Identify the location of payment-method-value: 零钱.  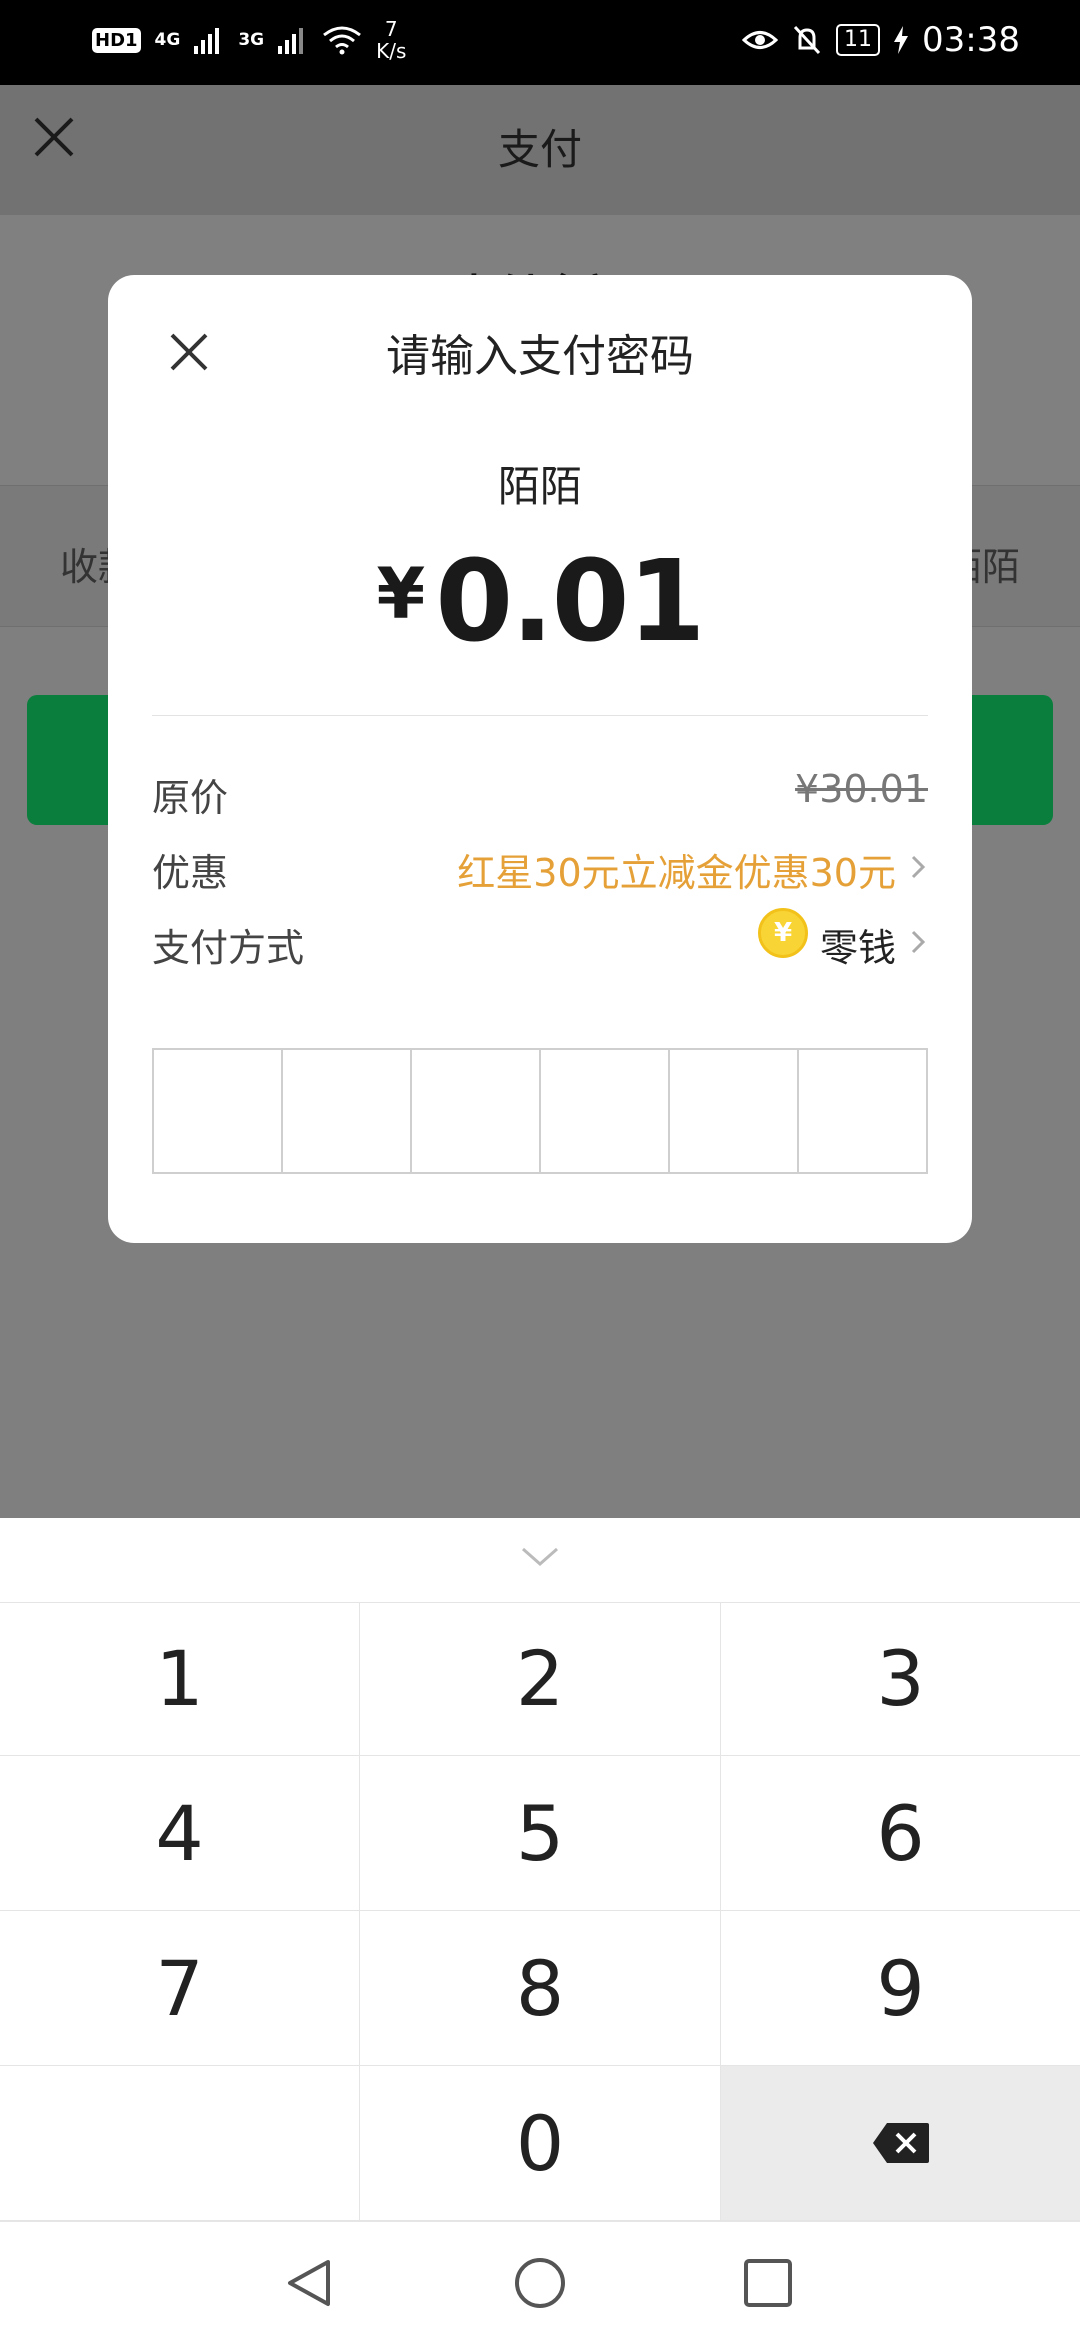
(857, 948).